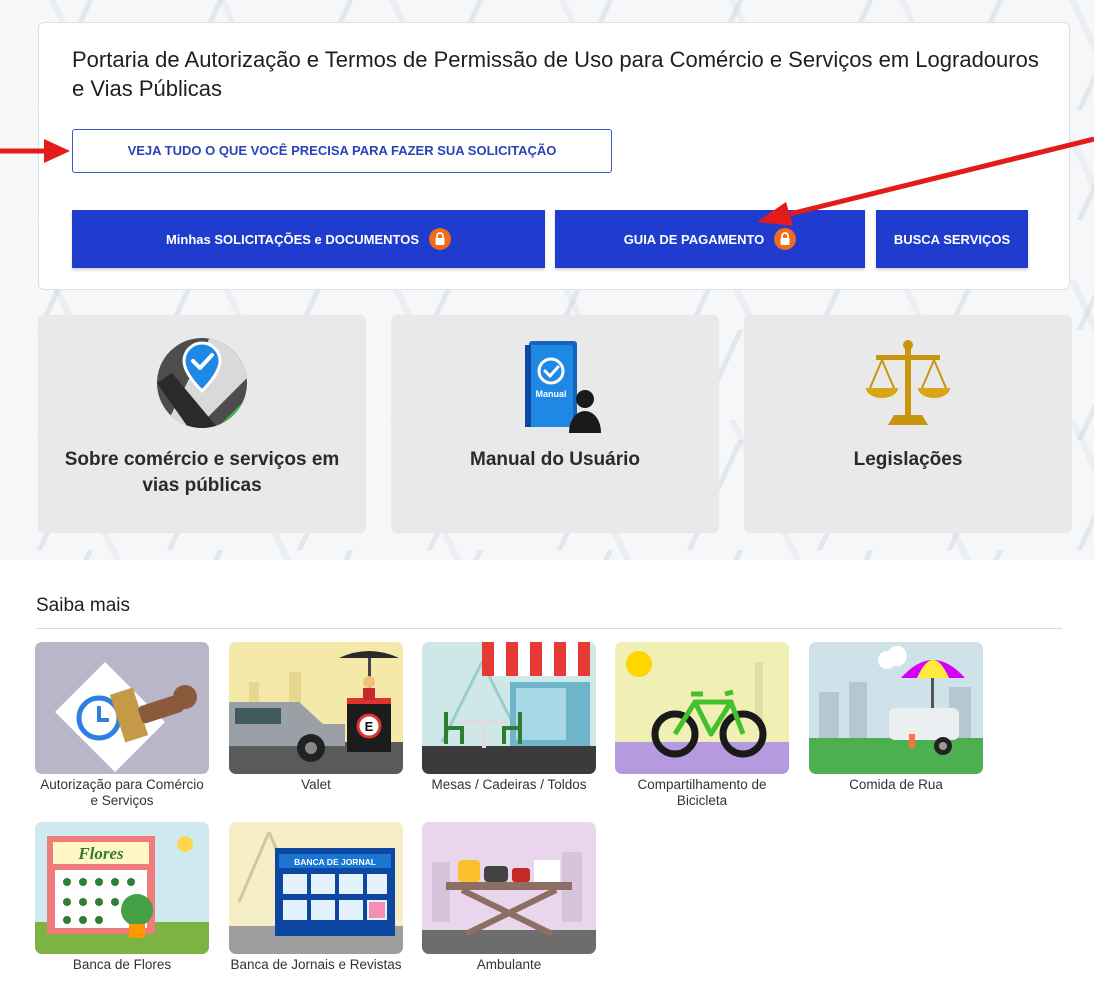 The width and height of the screenshot is (1094, 990). Describe the element at coordinates (122, 888) in the screenshot. I see `flower-stand-icon: Flores` at that location.